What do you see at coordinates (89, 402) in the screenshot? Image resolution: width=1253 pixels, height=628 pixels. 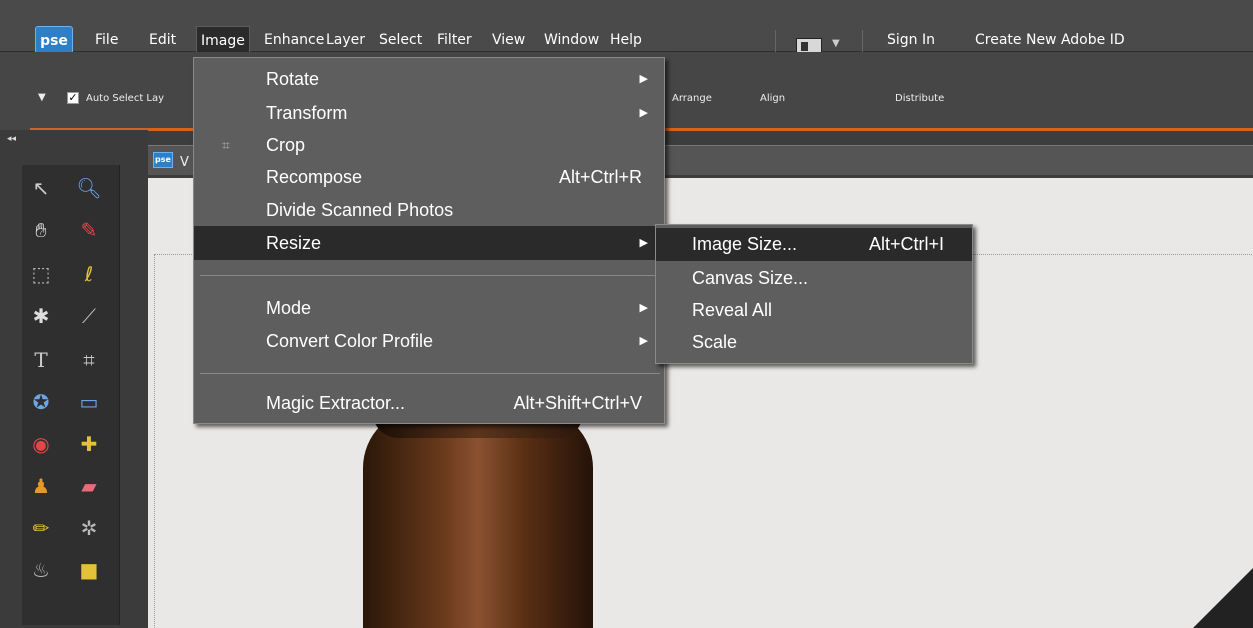 I see `straighten-tool-icon: ▭` at bounding box center [89, 402].